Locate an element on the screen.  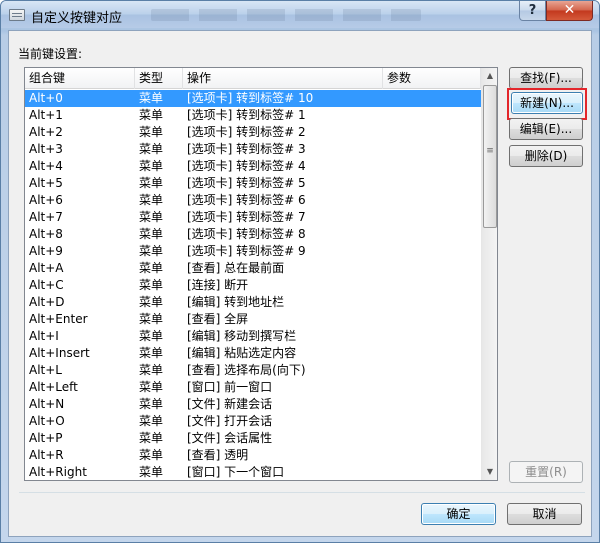
table-row: Alt+I 菜单 [编辑] 移动到撰写栏 is located at coordinates (253, 336).